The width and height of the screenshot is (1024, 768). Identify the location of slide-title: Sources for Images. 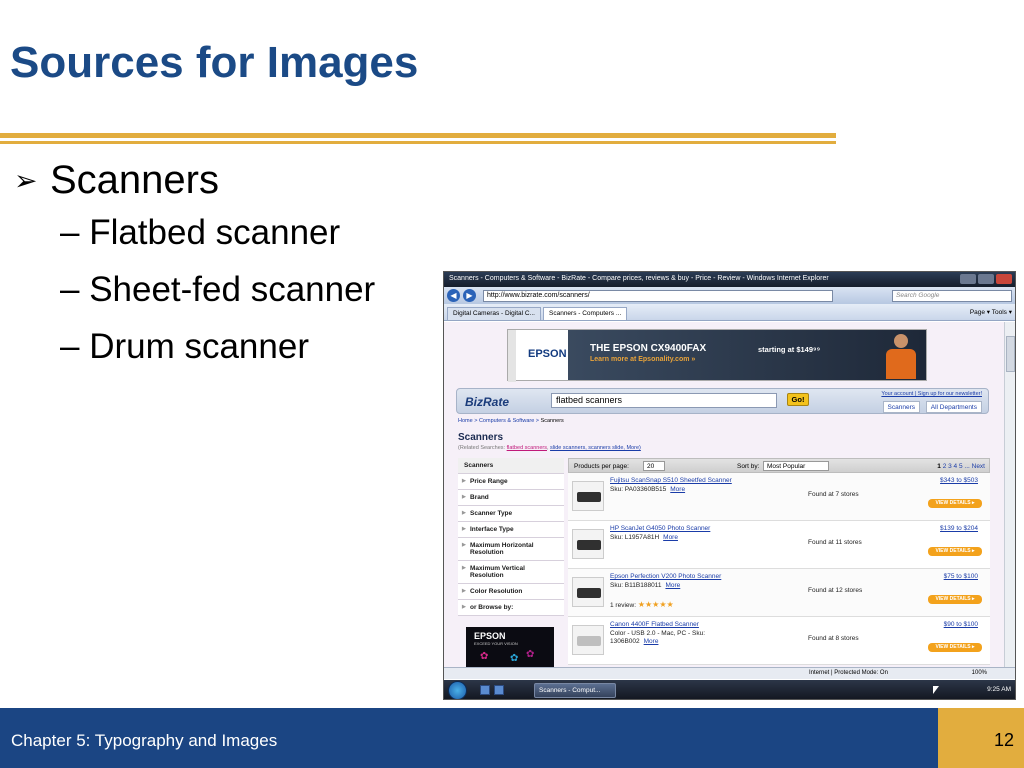
(214, 62).